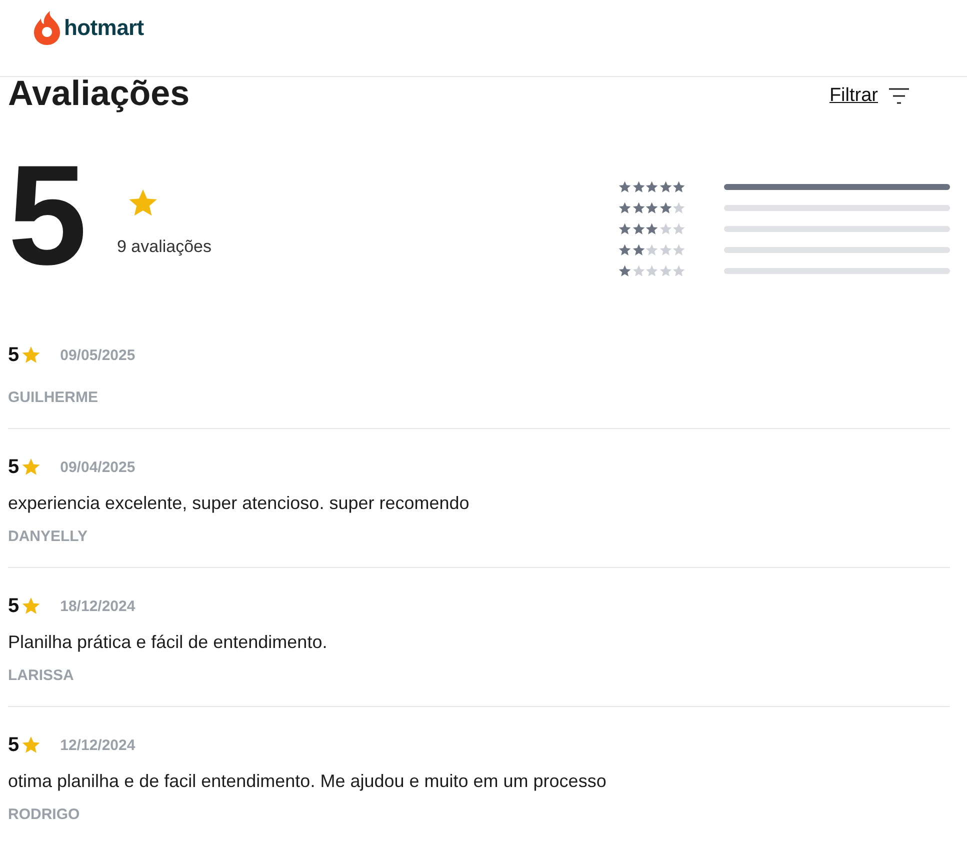 The height and width of the screenshot is (849, 967). I want to click on average-rating: 5, so click(45, 216).